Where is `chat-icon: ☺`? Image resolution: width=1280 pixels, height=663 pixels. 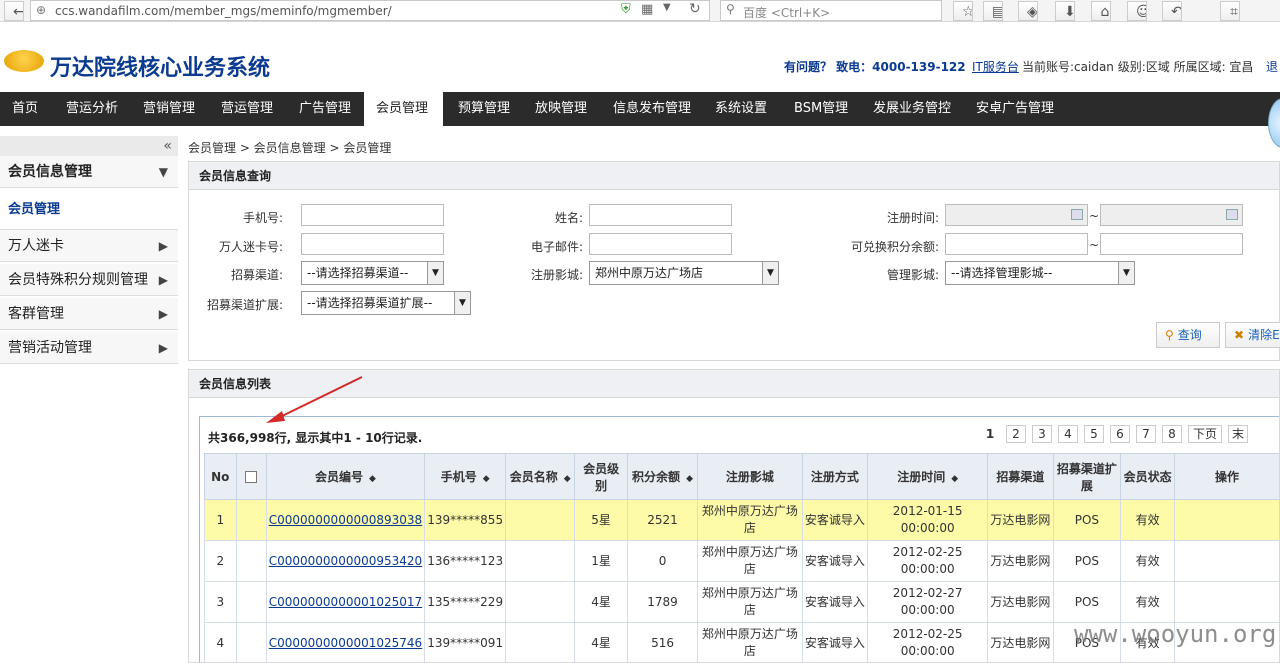
chat-icon: ☺ is located at coordinates (1137, 11).